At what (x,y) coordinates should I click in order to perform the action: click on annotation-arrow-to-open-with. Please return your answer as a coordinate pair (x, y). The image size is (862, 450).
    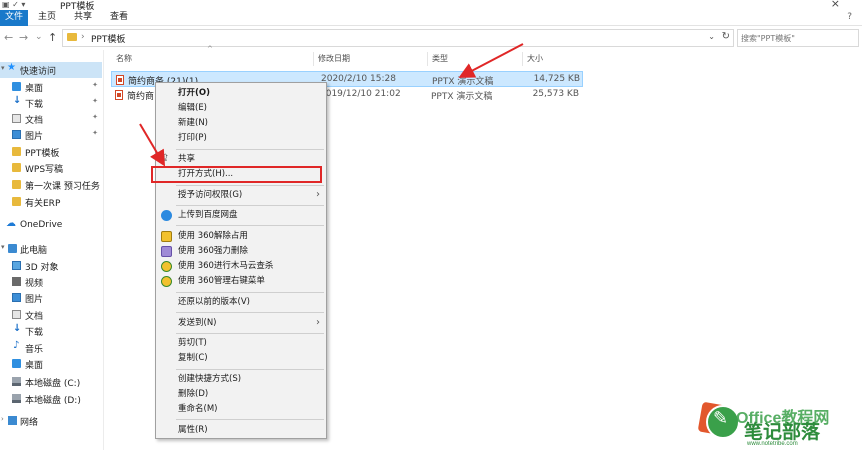
    Looking at the image, I should click on (152, 145).